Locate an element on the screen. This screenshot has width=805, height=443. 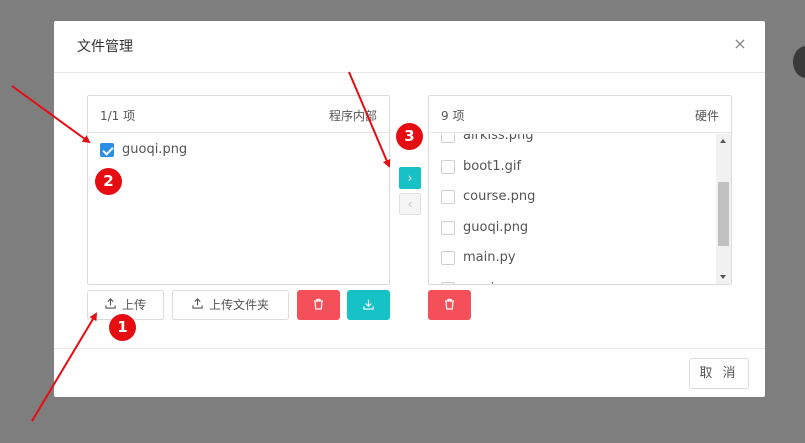
upload-folder-button: 上传文件夹 is located at coordinates (230, 305).